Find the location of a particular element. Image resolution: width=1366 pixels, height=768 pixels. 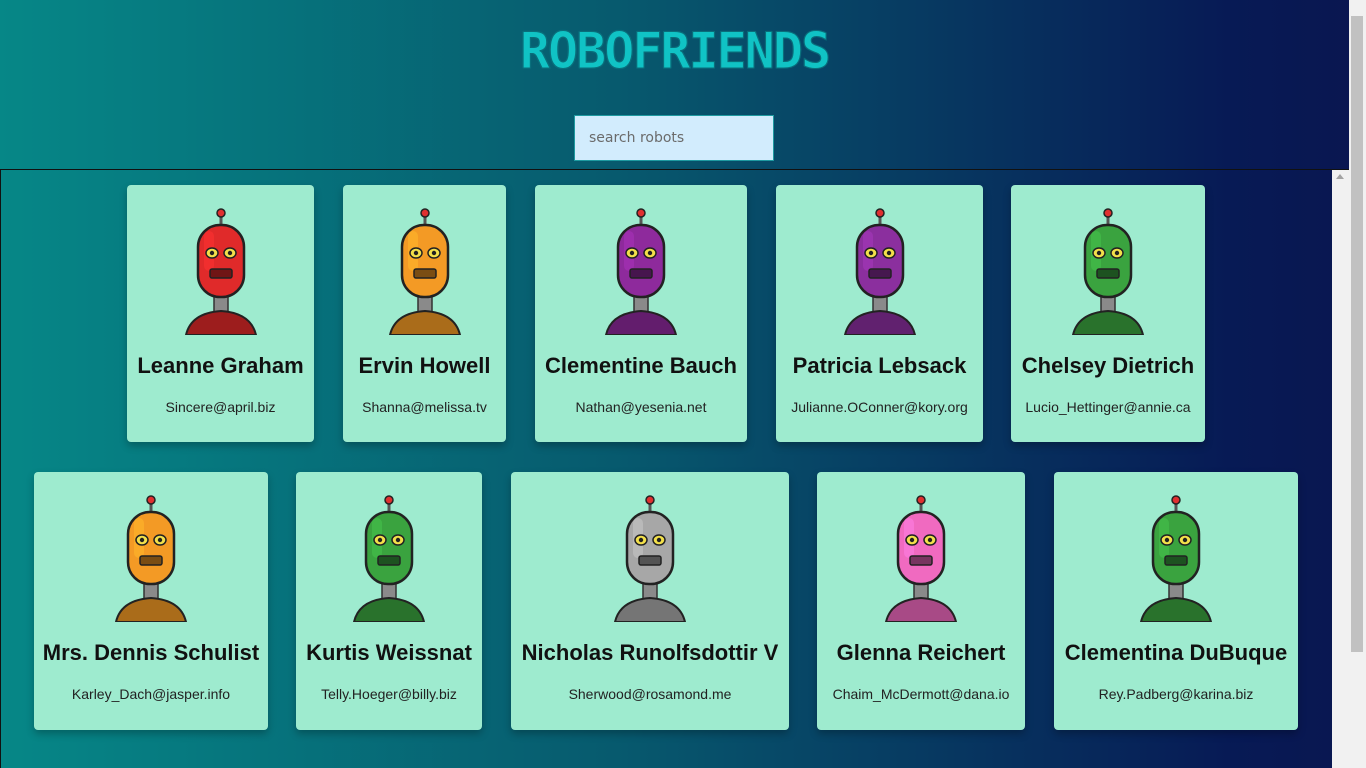

robot-card: Leanne Graham Sincere@april.biz is located at coordinates (220, 313).